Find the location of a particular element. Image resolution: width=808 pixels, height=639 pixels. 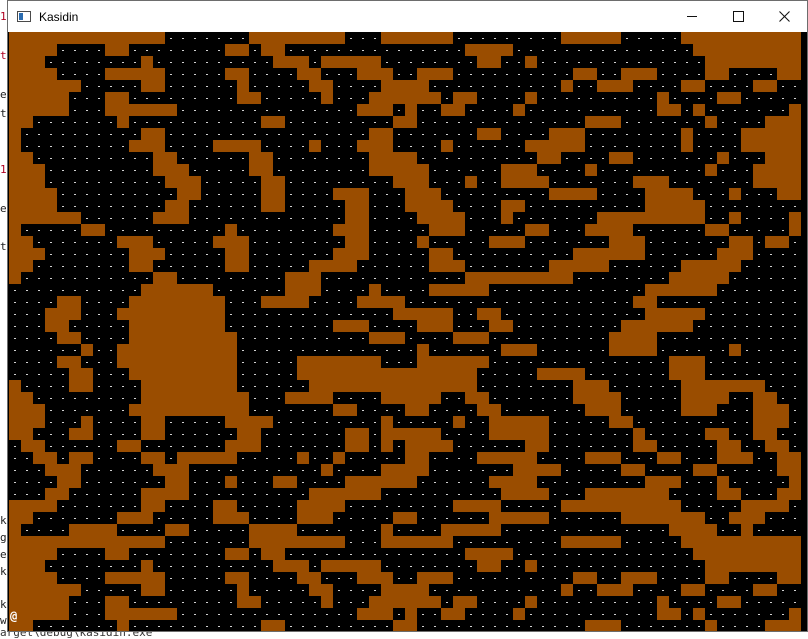

minimize-button is located at coordinates (692, 16).